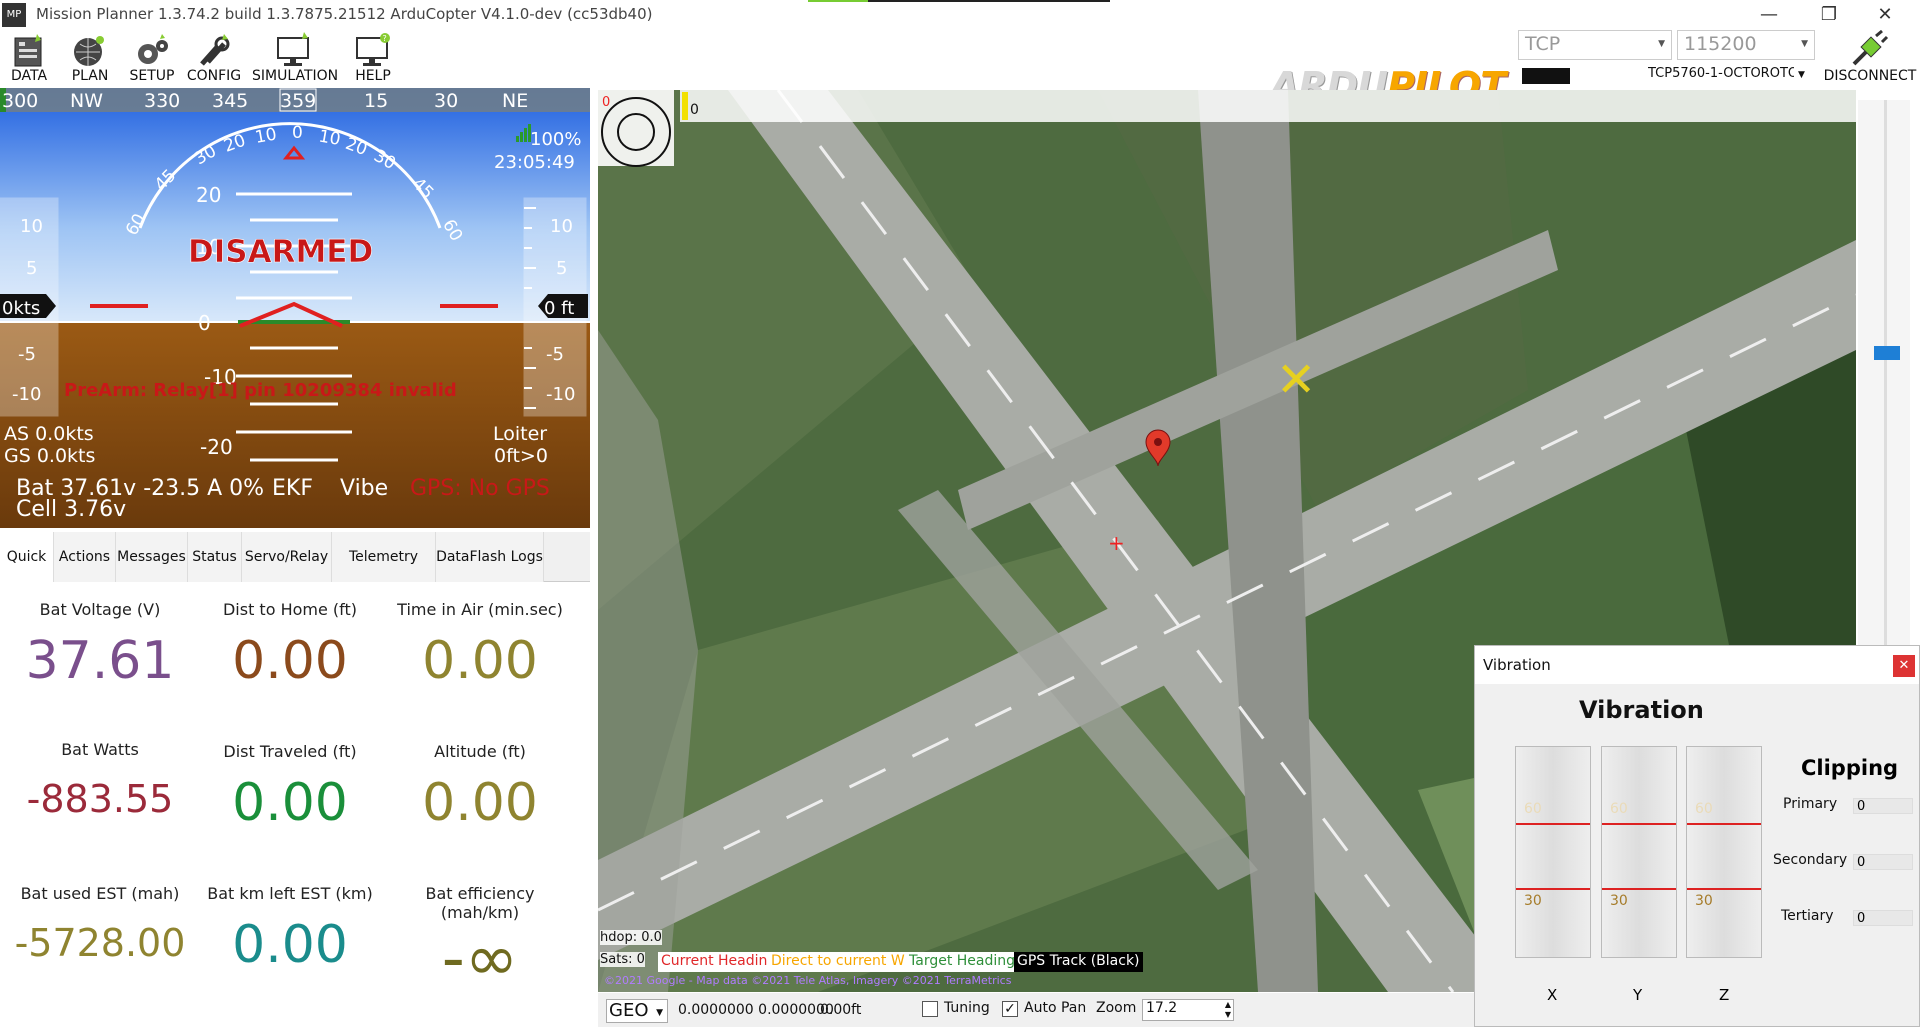  Describe the element at coordinates (26, 394) in the screenshot. I see `svg-text: -10` at that location.